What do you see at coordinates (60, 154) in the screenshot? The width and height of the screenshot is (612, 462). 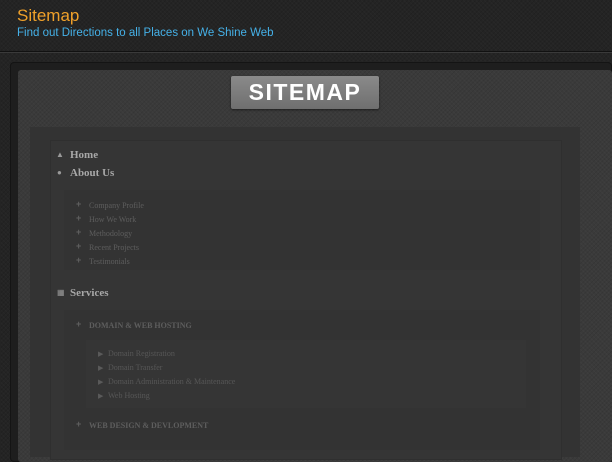 I see `home-icon: ▲` at bounding box center [60, 154].